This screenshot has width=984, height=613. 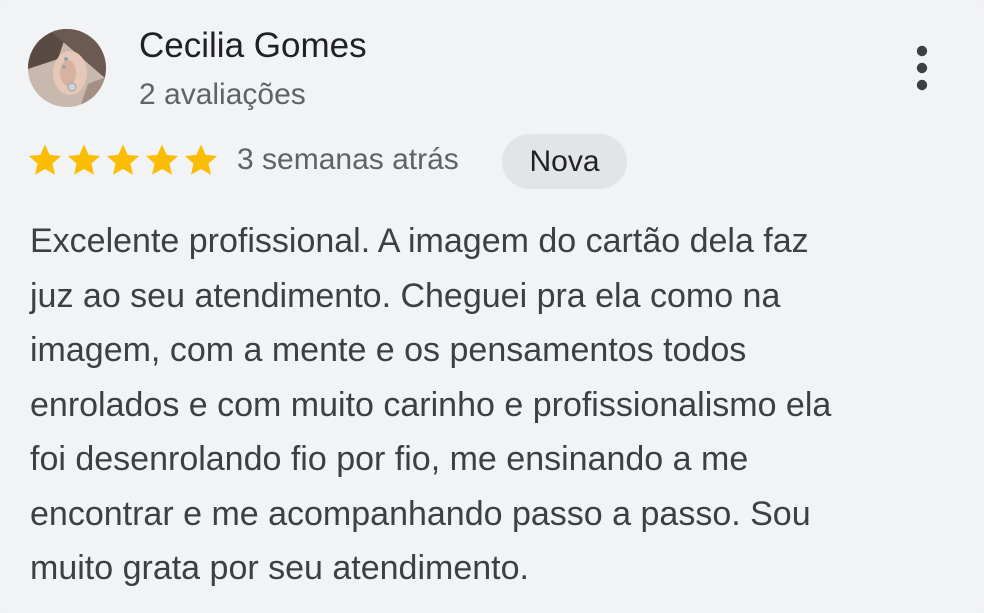 I want to click on rating-stars, so click(x=123, y=160).